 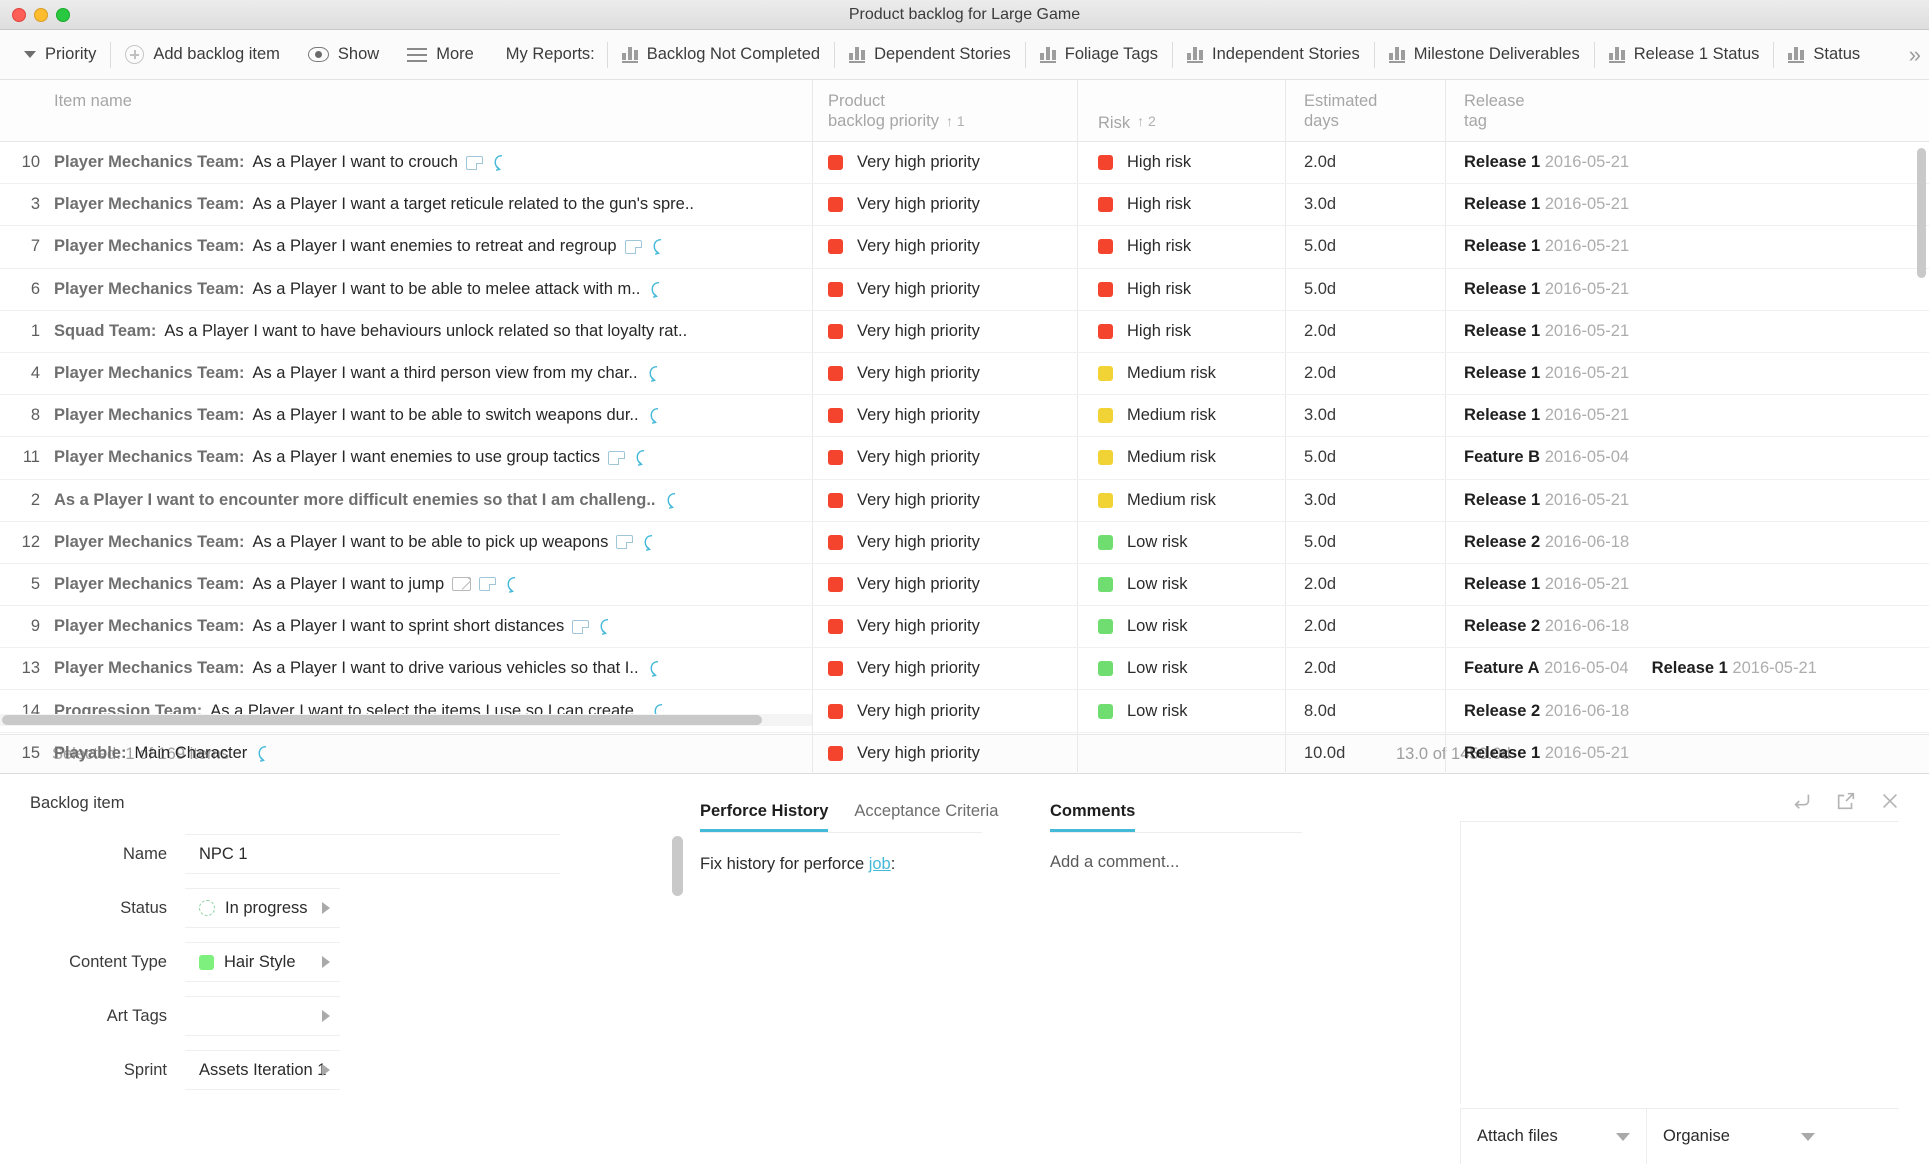 I want to click on report-milestone-deliverables: Milestone Deliverables, so click(x=1484, y=54).